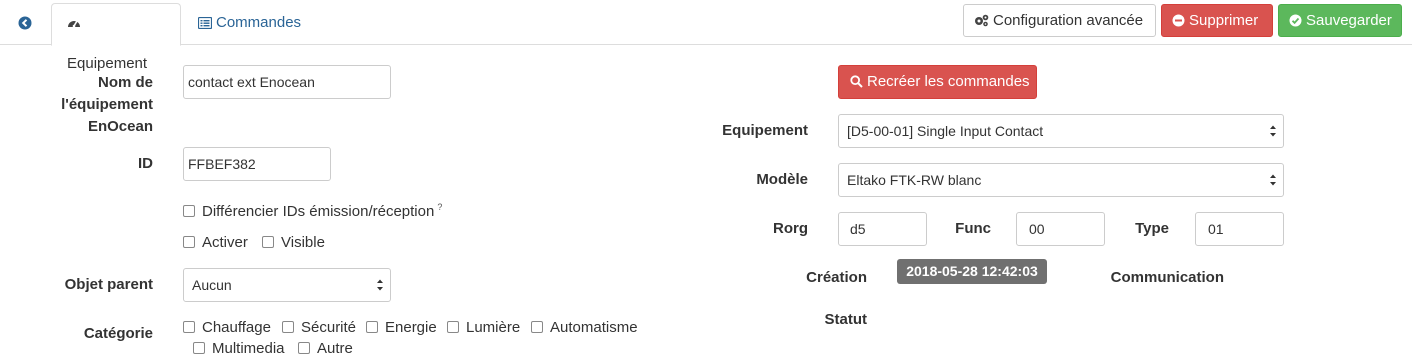 The image size is (1412, 362). Describe the element at coordinates (1152, 228) in the screenshot. I see `type-label: Type` at that location.